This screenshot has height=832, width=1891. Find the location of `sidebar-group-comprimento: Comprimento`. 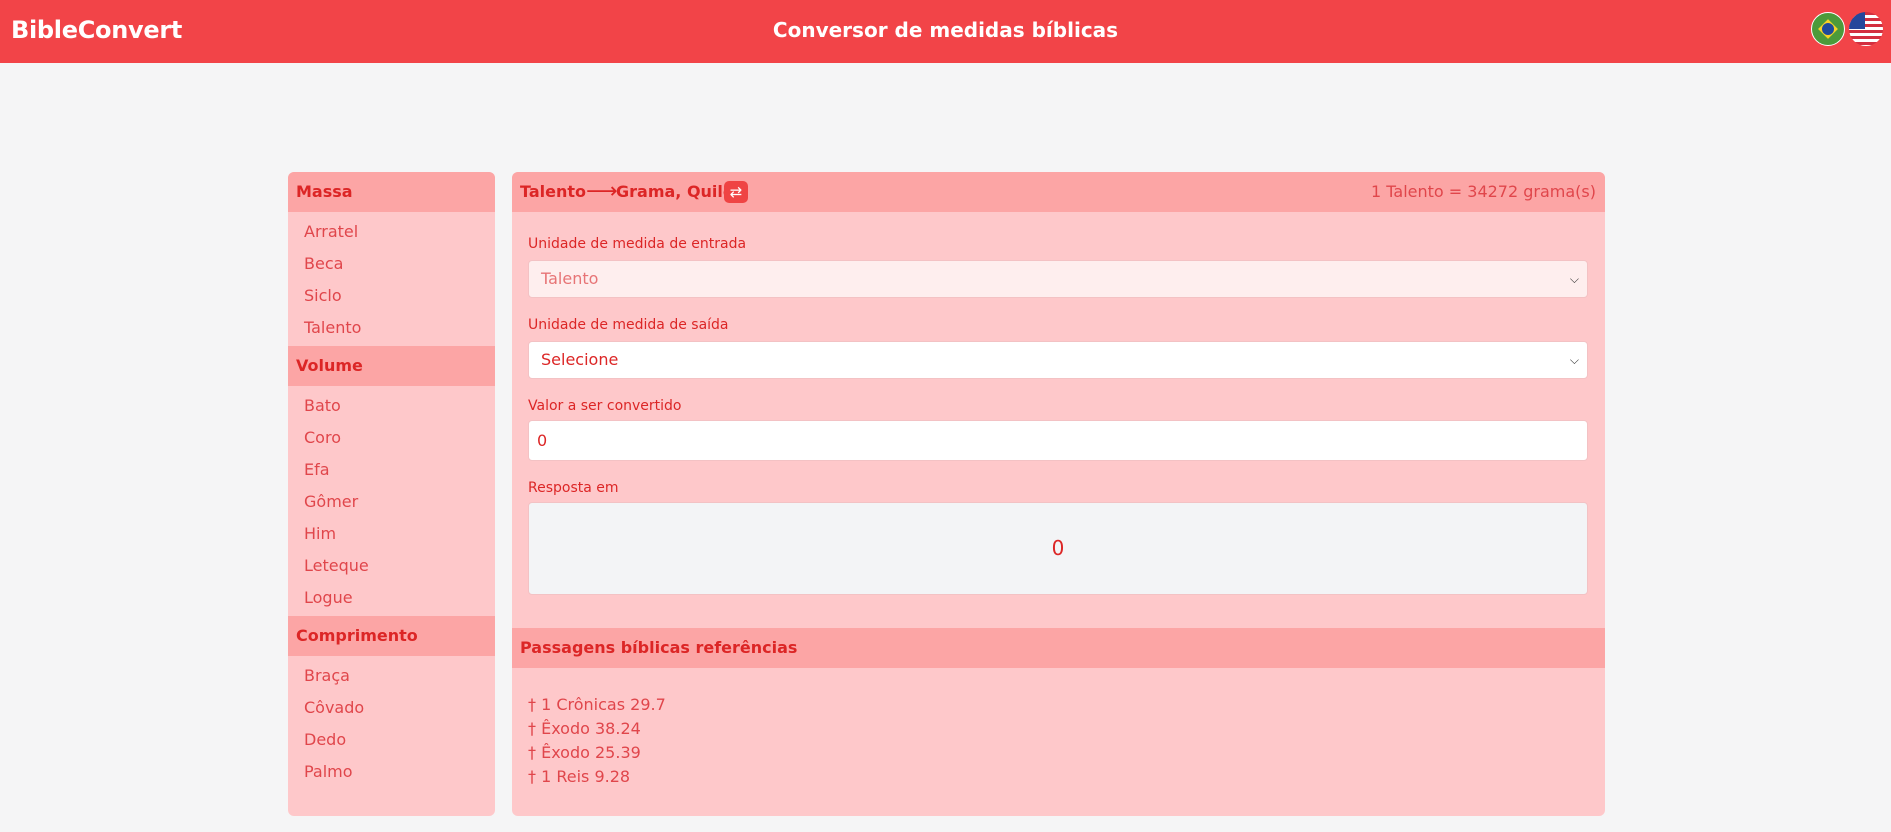

sidebar-group-comprimento: Comprimento is located at coordinates (391, 636).